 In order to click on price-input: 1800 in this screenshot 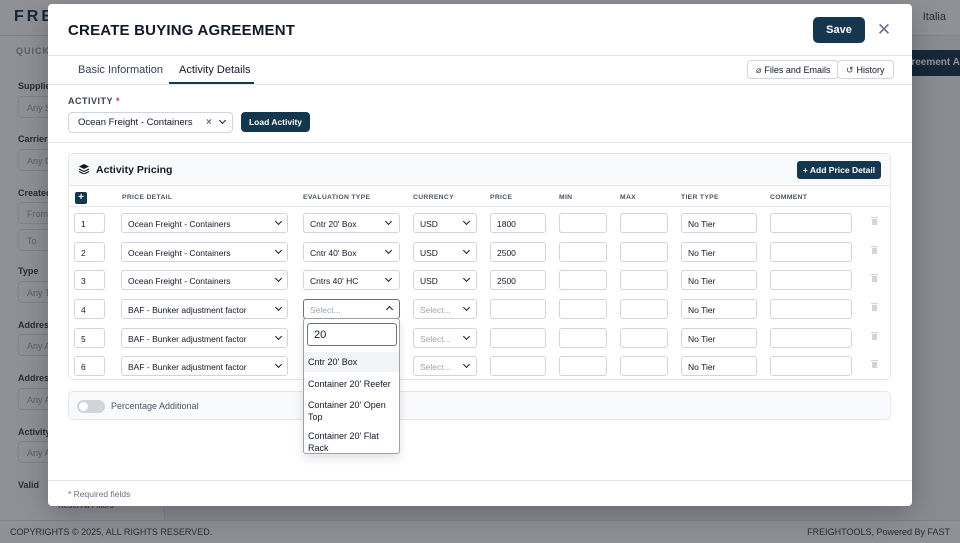, I will do `click(518, 223)`.